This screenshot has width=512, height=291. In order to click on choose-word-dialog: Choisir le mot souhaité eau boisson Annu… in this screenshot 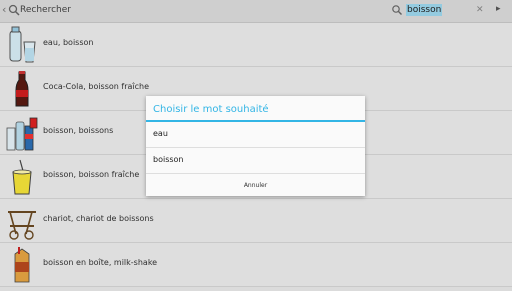, I will do `click(255, 146)`.